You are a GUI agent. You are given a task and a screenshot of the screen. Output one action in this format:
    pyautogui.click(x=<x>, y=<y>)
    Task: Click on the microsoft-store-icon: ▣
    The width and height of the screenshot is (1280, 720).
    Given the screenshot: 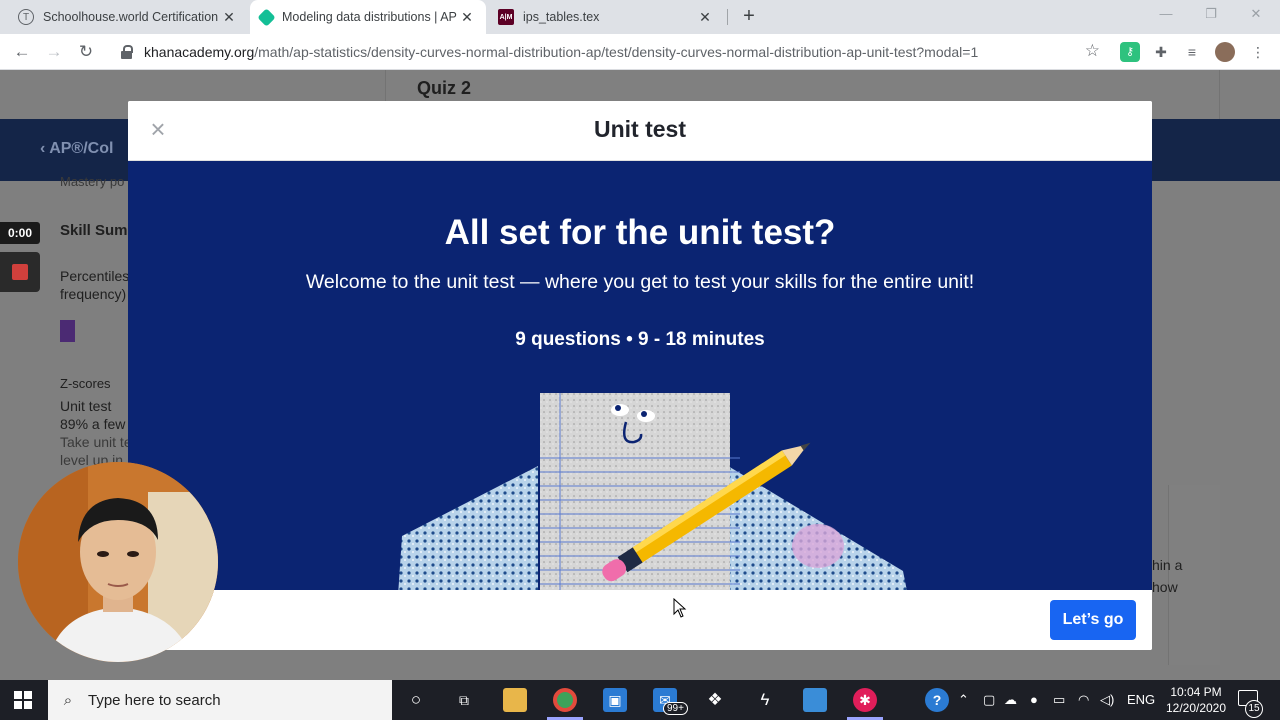 What is the action you would take?
    pyautogui.click(x=615, y=700)
    